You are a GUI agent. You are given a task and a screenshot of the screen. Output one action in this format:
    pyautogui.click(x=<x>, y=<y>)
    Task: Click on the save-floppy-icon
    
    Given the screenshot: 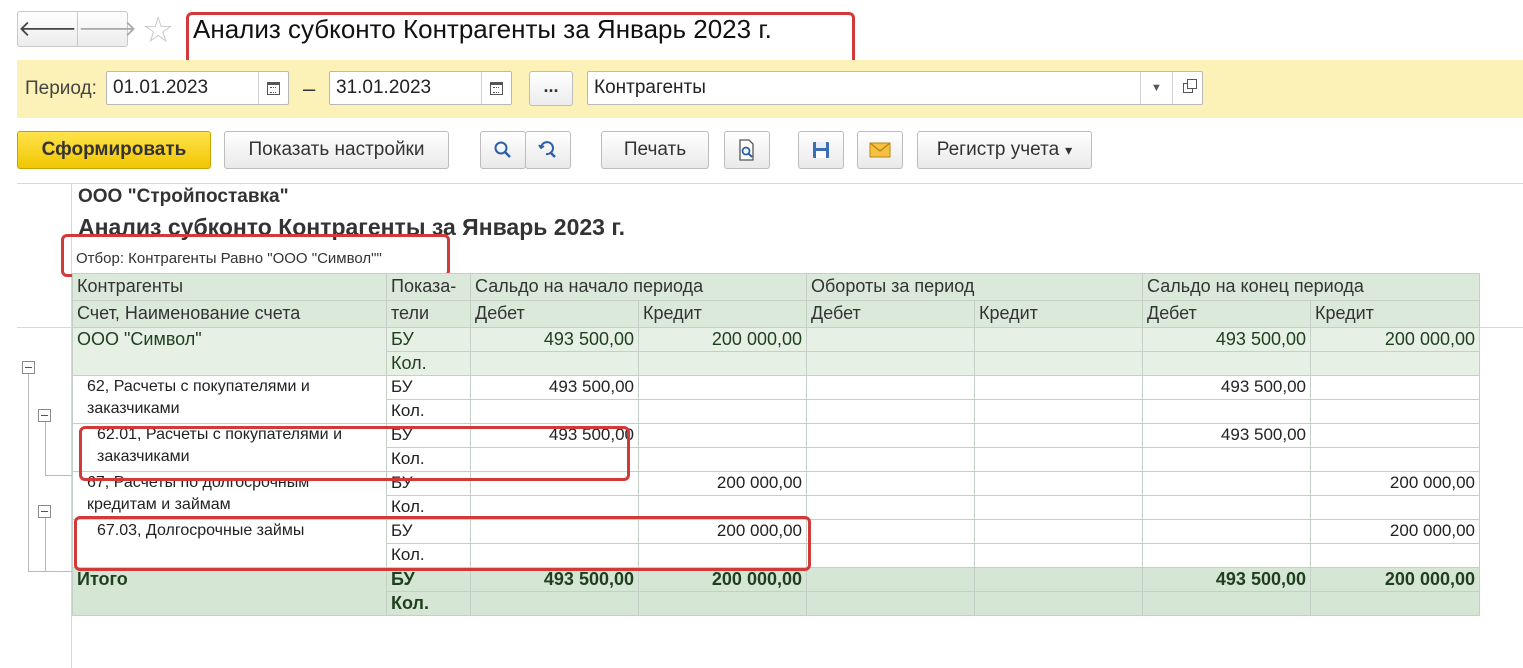 What is the action you would take?
    pyautogui.click(x=821, y=150)
    